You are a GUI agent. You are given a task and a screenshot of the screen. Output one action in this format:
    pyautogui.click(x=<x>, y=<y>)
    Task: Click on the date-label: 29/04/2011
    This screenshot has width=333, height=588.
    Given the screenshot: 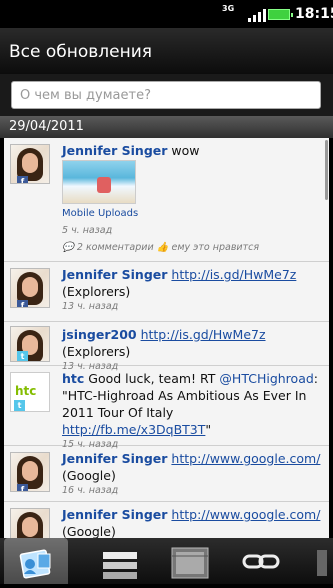 What is the action you would take?
    pyautogui.click(x=46, y=126)
    